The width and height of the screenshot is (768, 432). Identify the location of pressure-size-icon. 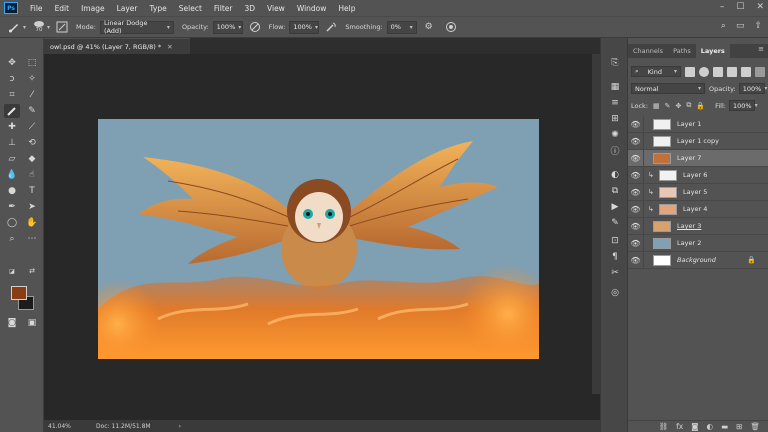
(451, 27).